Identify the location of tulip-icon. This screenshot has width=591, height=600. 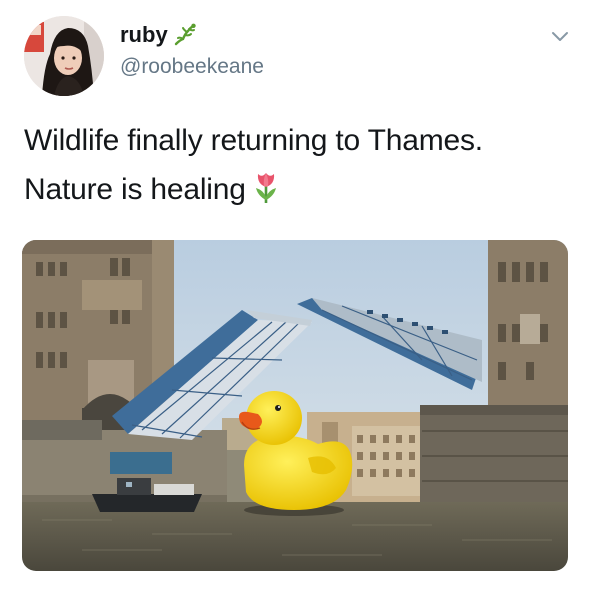
(265, 188).